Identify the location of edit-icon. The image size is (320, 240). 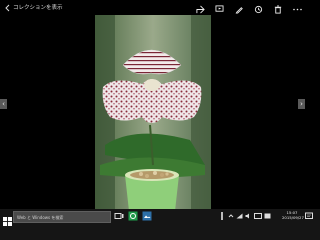
(239, 9).